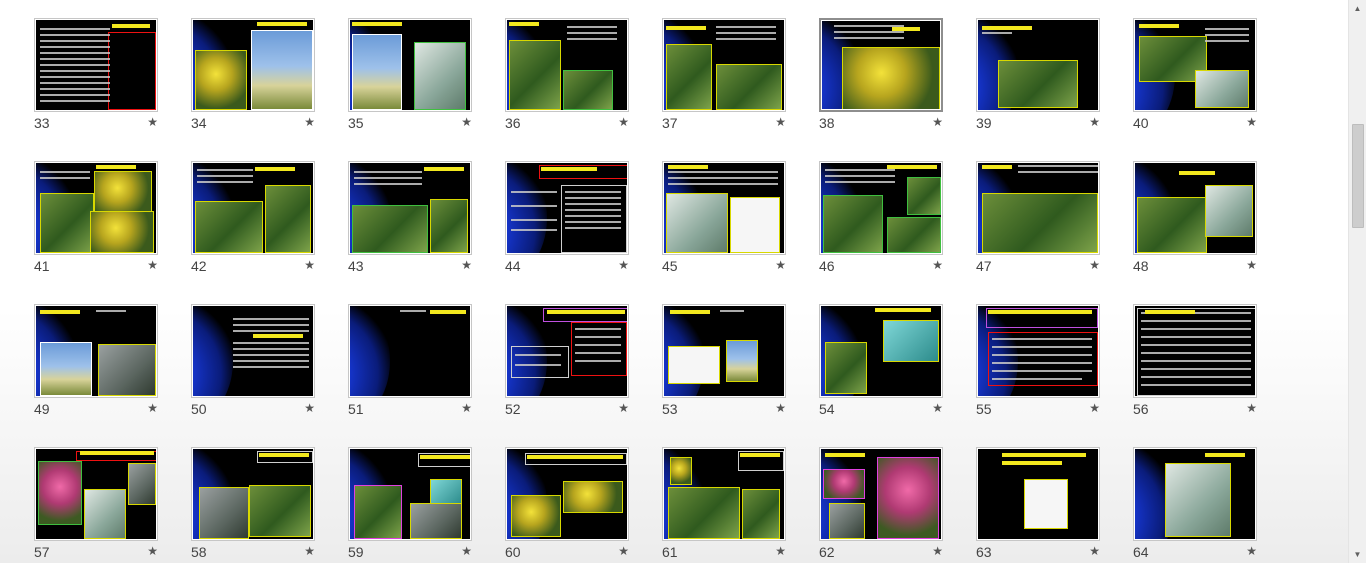 This screenshot has width=1366, height=565. I want to click on slide-thumbnail-56: 56 ★, so click(1195, 363).